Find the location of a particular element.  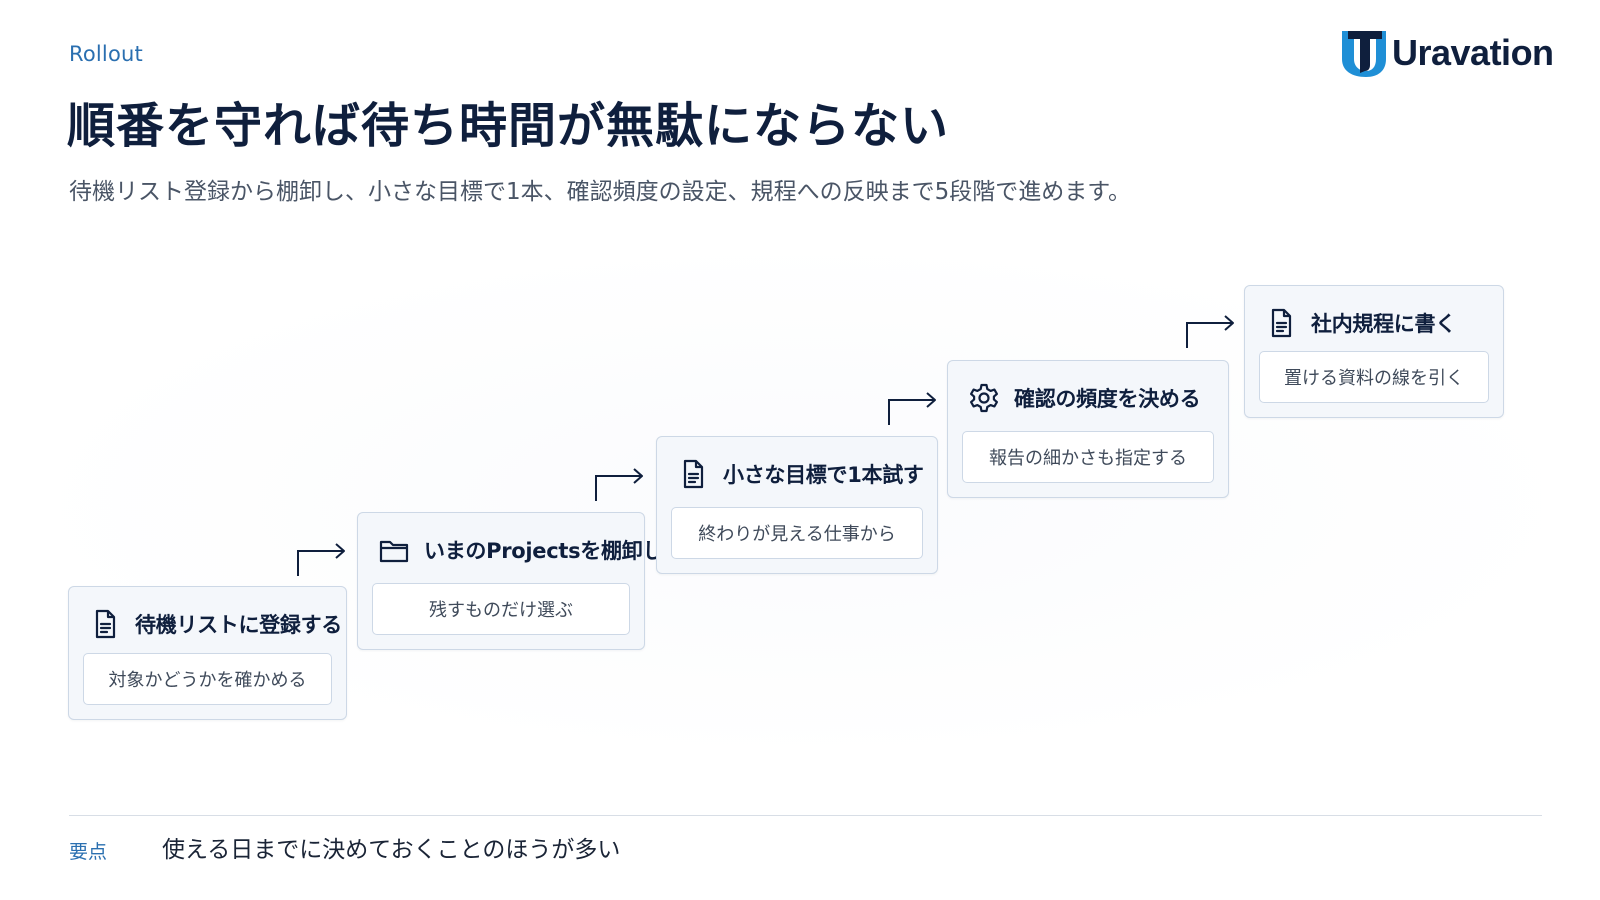

step-arrow-4-icon is located at coordinates (1210, 331).